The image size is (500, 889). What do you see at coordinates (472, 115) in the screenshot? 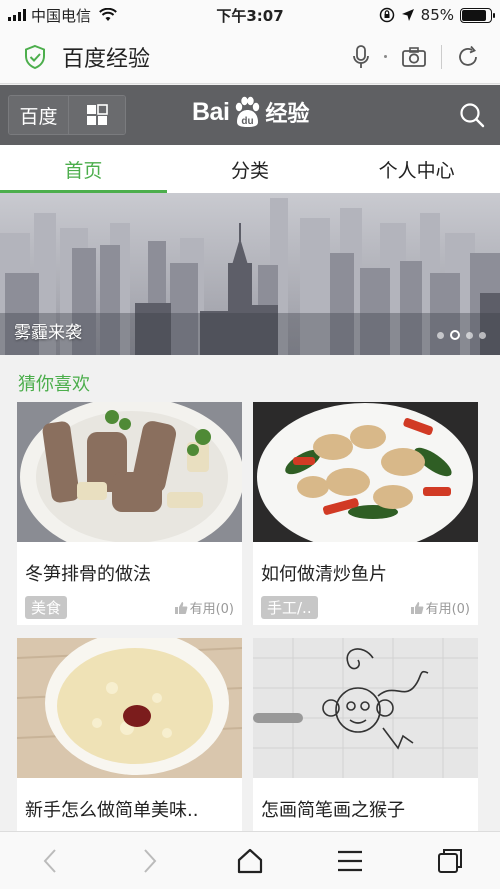
I see `search-icon` at bounding box center [472, 115].